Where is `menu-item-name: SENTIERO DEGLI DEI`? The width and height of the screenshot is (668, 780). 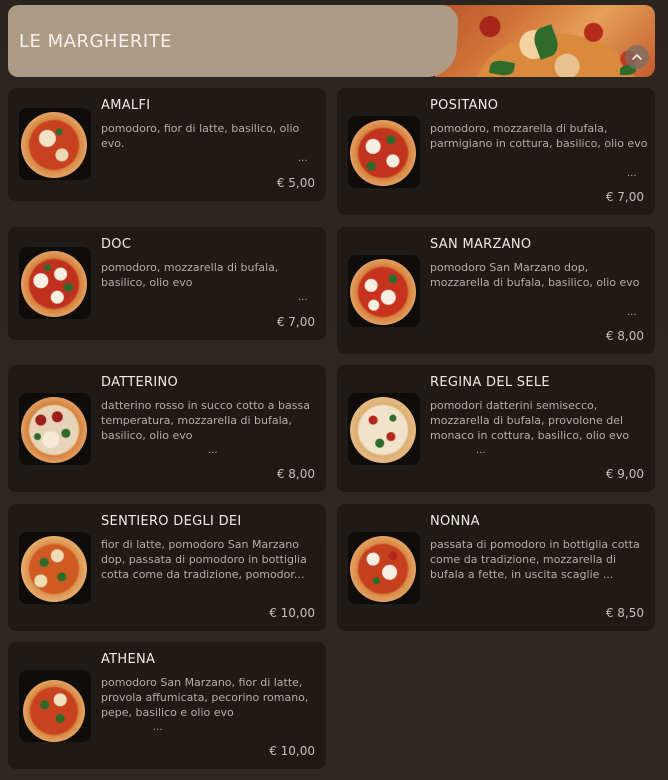 menu-item-name: SENTIERO DEGLI DEI is located at coordinates (171, 521).